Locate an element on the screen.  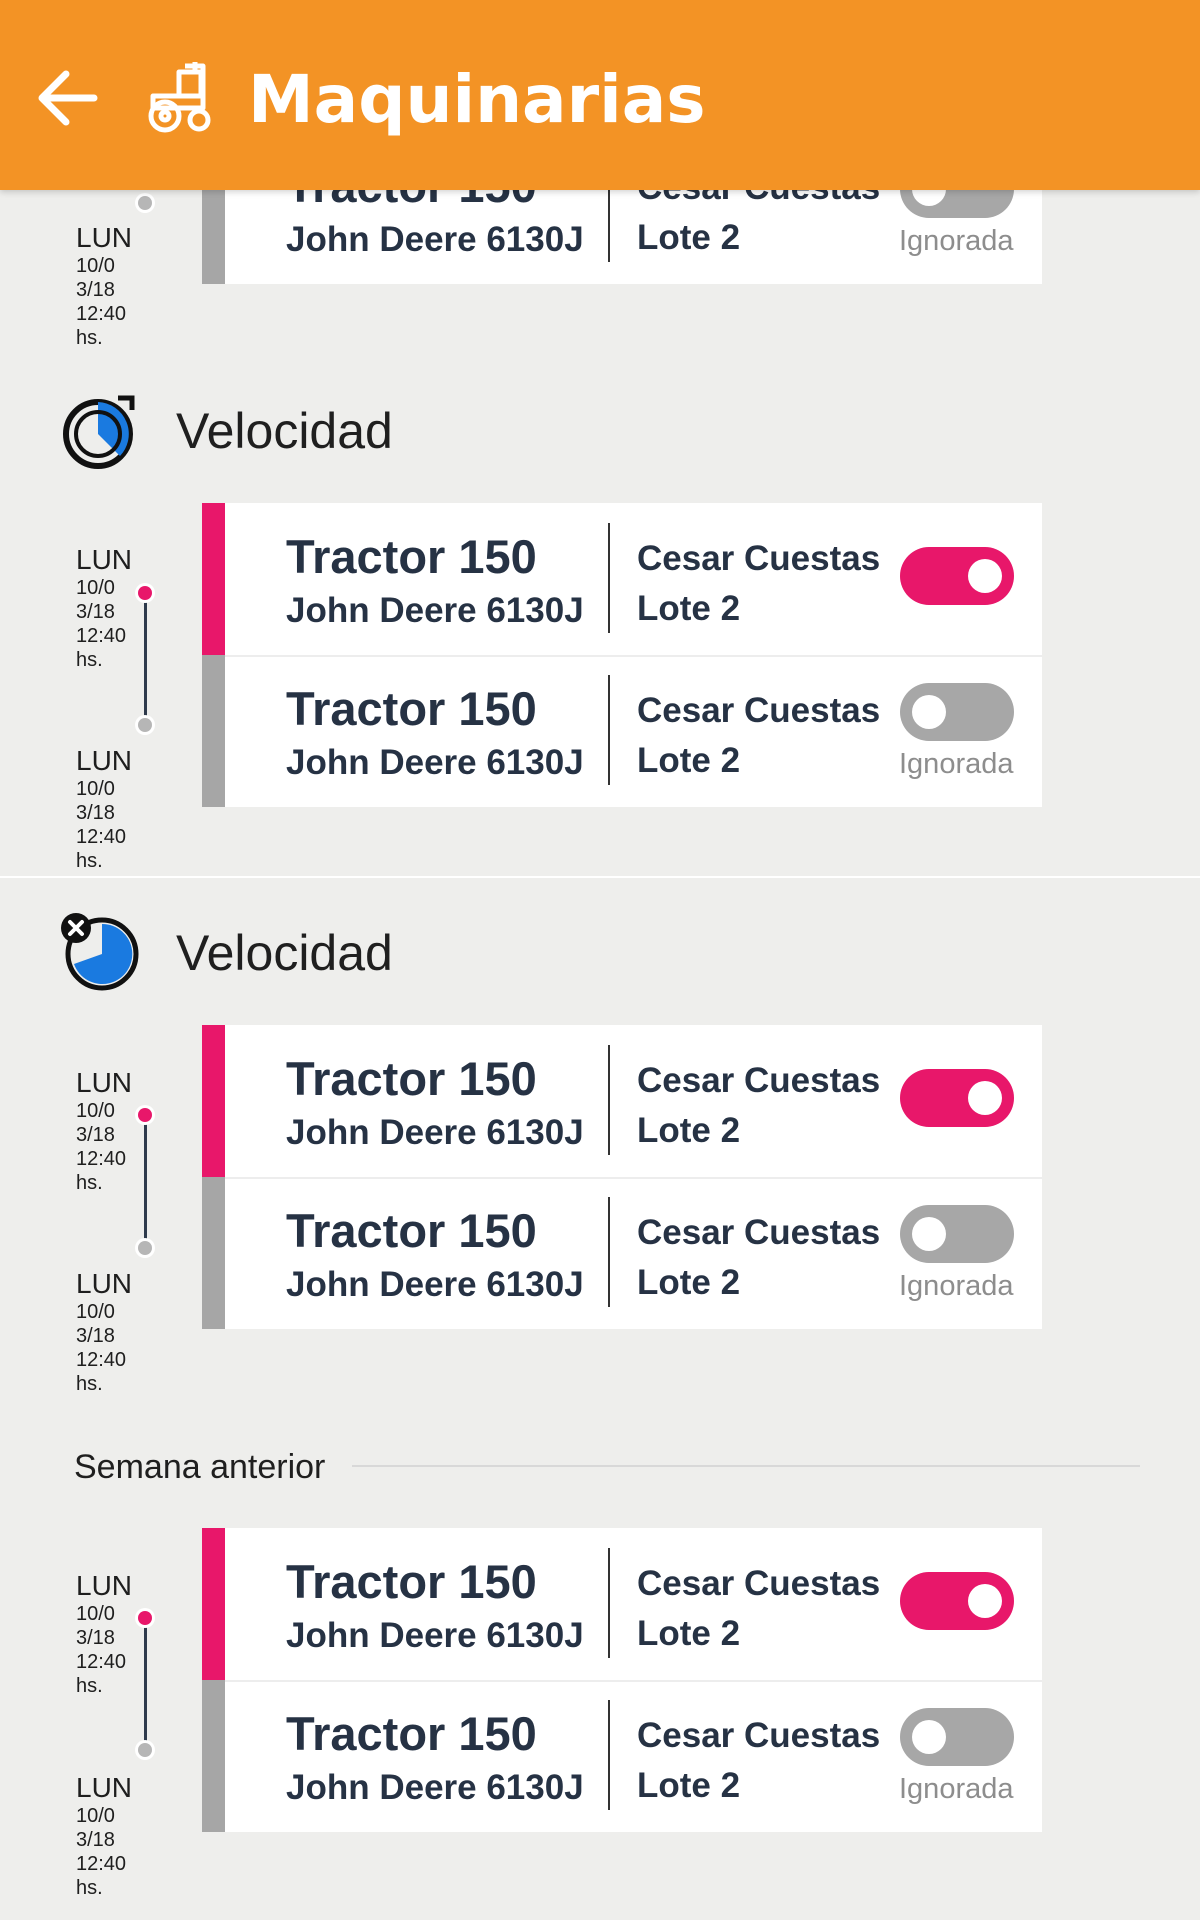
speed-gauge-cancelled-icon is located at coordinates (100, 952).